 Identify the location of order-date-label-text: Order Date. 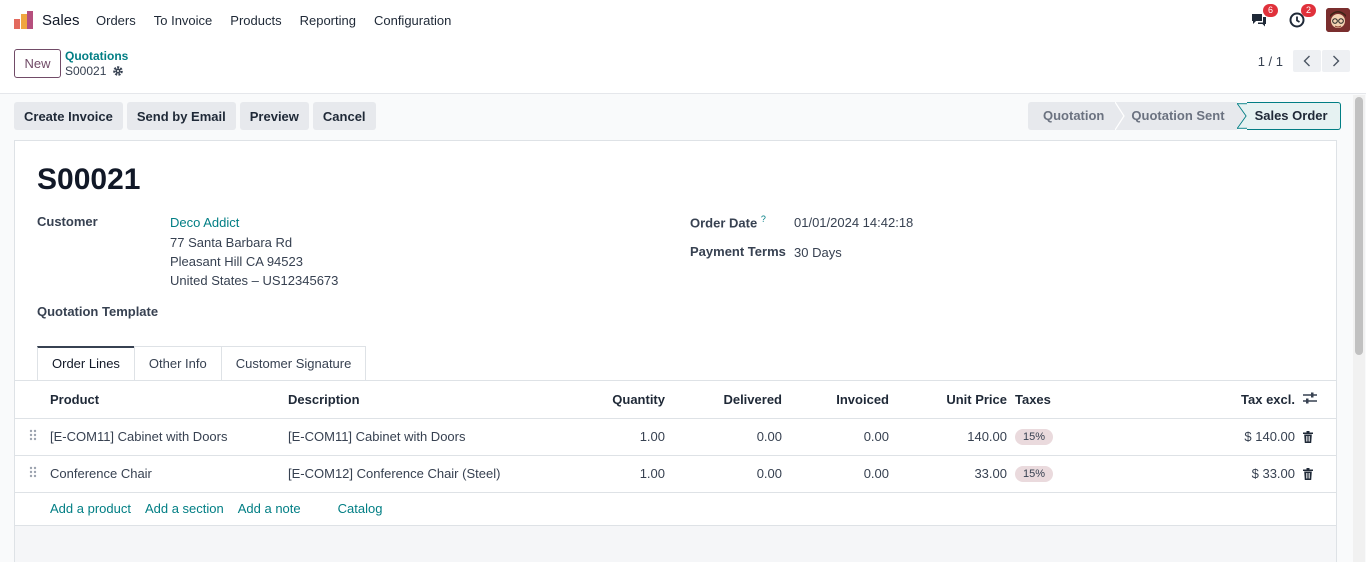
(724, 223).